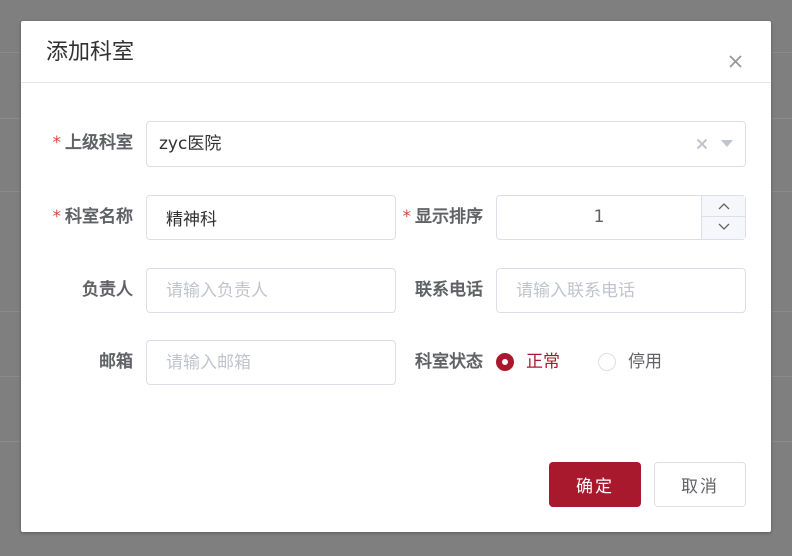 The image size is (792, 556). Describe the element at coordinates (271, 217) in the screenshot. I see `dept-name-input` at that location.